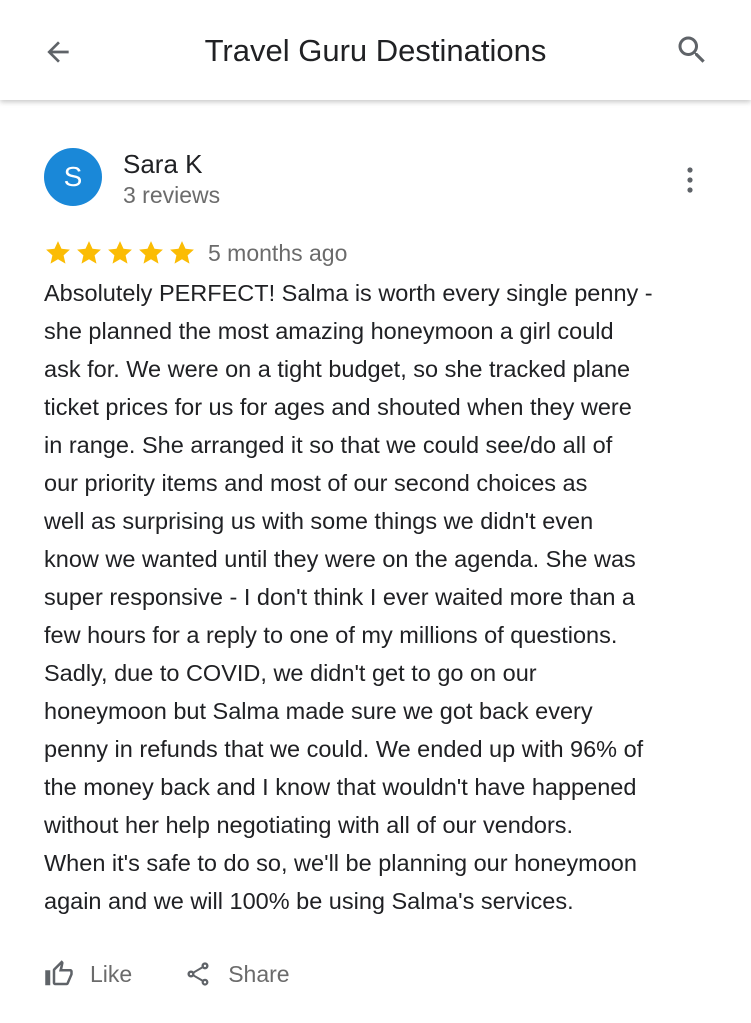 The width and height of the screenshot is (751, 1023). What do you see at coordinates (172, 195) in the screenshot?
I see `author-reviews-count: 3 reviews` at bounding box center [172, 195].